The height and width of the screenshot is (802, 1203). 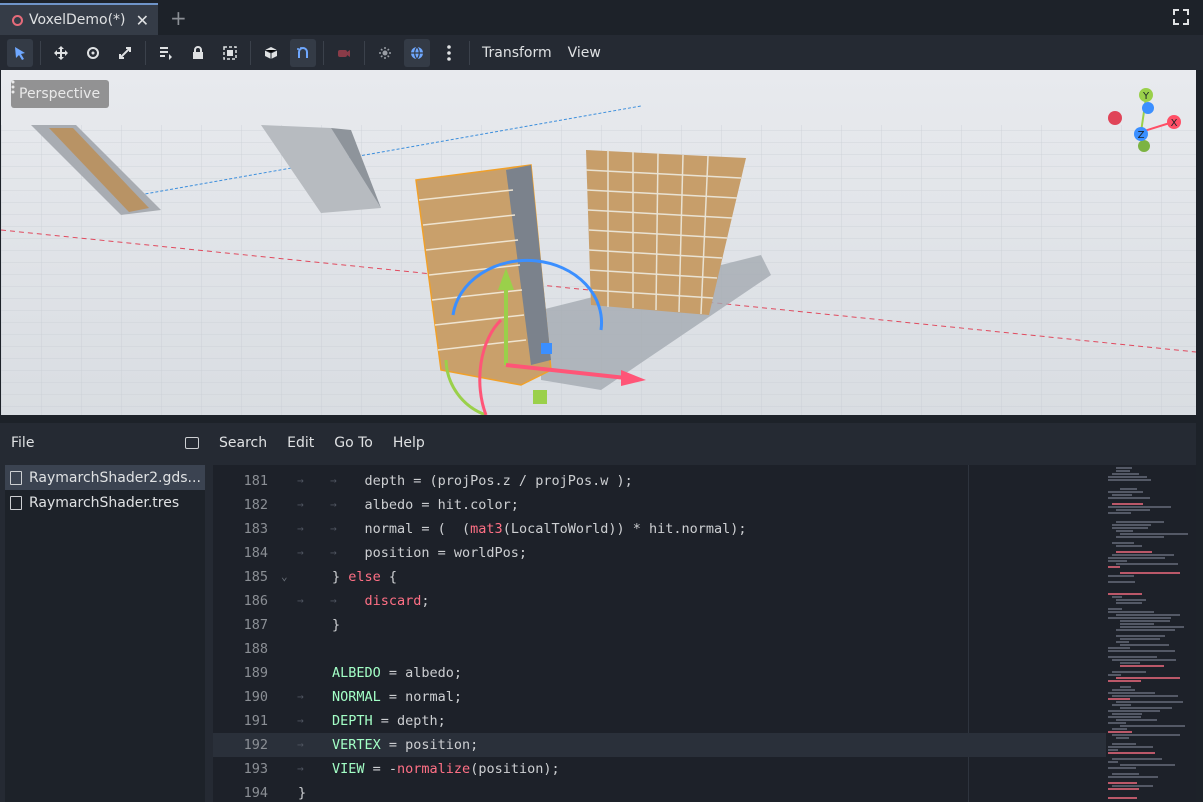 What do you see at coordinates (93, 53) in the screenshot?
I see `rotate-mode-button` at bounding box center [93, 53].